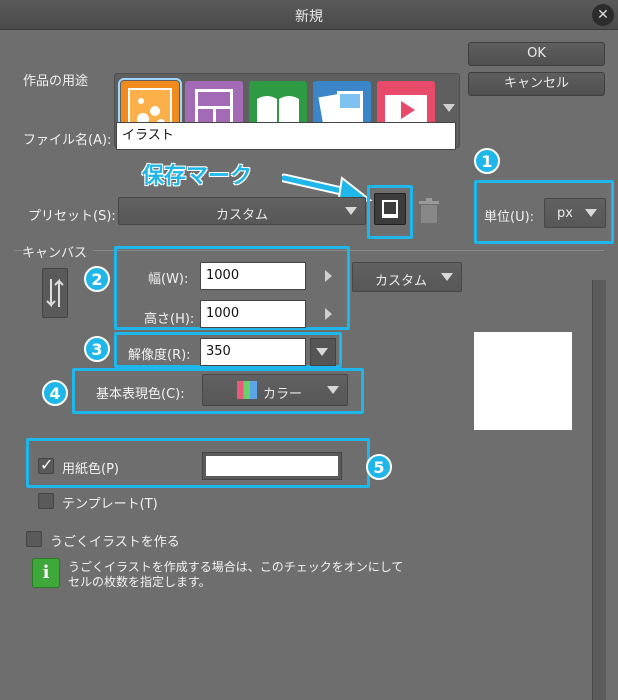  I want to click on size-preset-dropdown: カスタム, so click(407, 277).